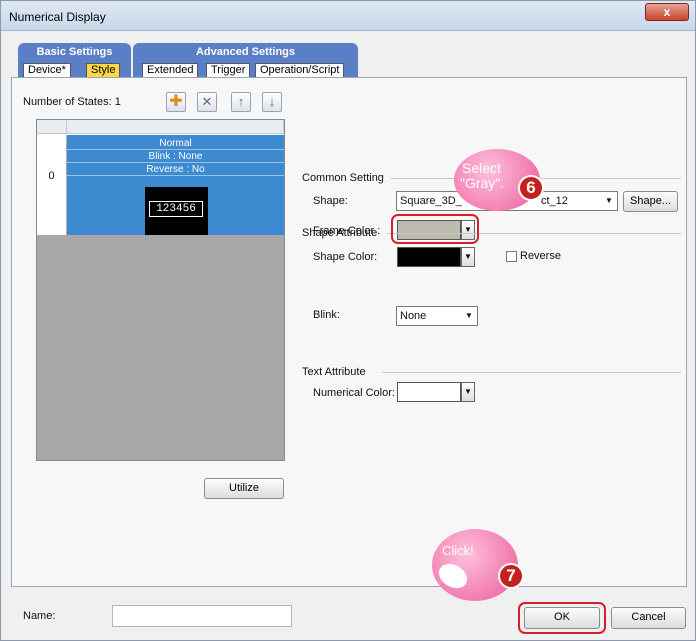 The image size is (696, 641). What do you see at coordinates (39, 616) in the screenshot?
I see `name-label: Name:` at bounding box center [39, 616].